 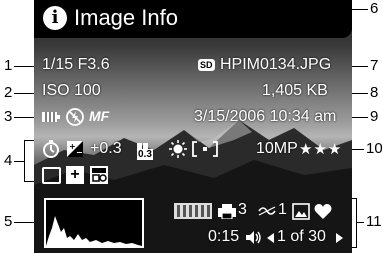 What do you see at coordinates (301, 236) in the screenshot?
I see `image-position: 1 of 30` at bounding box center [301, 236].